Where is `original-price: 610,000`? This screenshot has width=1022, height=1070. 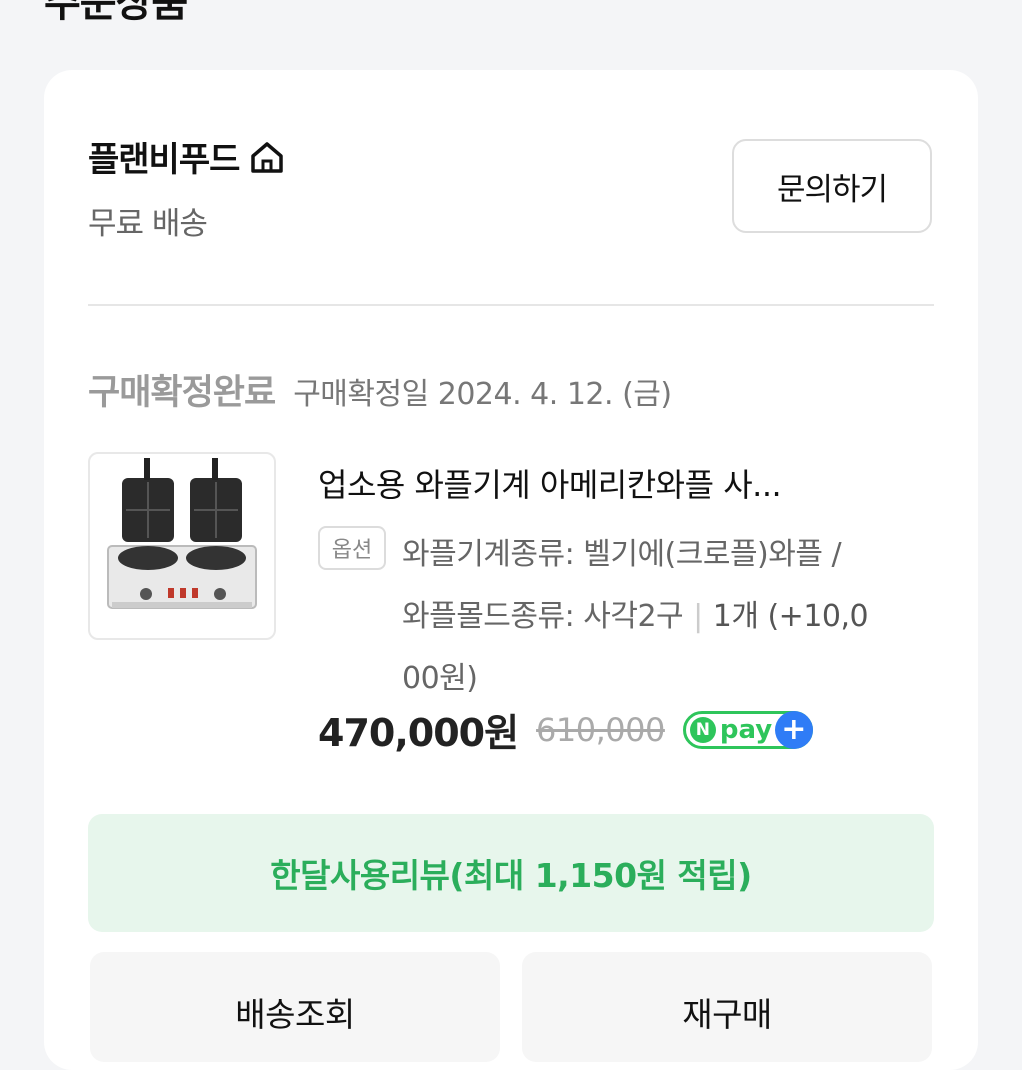
original-price: 610,000 is located at coordinates (600, 729).